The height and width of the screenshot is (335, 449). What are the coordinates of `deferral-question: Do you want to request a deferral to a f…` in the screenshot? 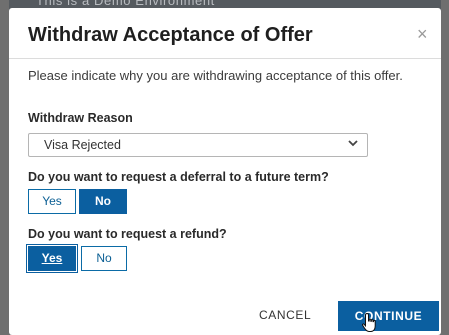 It's located at (178, 177).